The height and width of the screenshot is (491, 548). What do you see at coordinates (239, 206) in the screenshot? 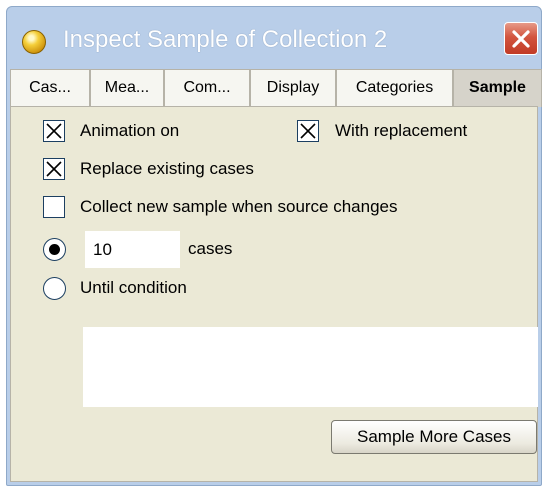
I see `collect-sample-label: Collect new sample when source changes` at bounding box center [239, 206].